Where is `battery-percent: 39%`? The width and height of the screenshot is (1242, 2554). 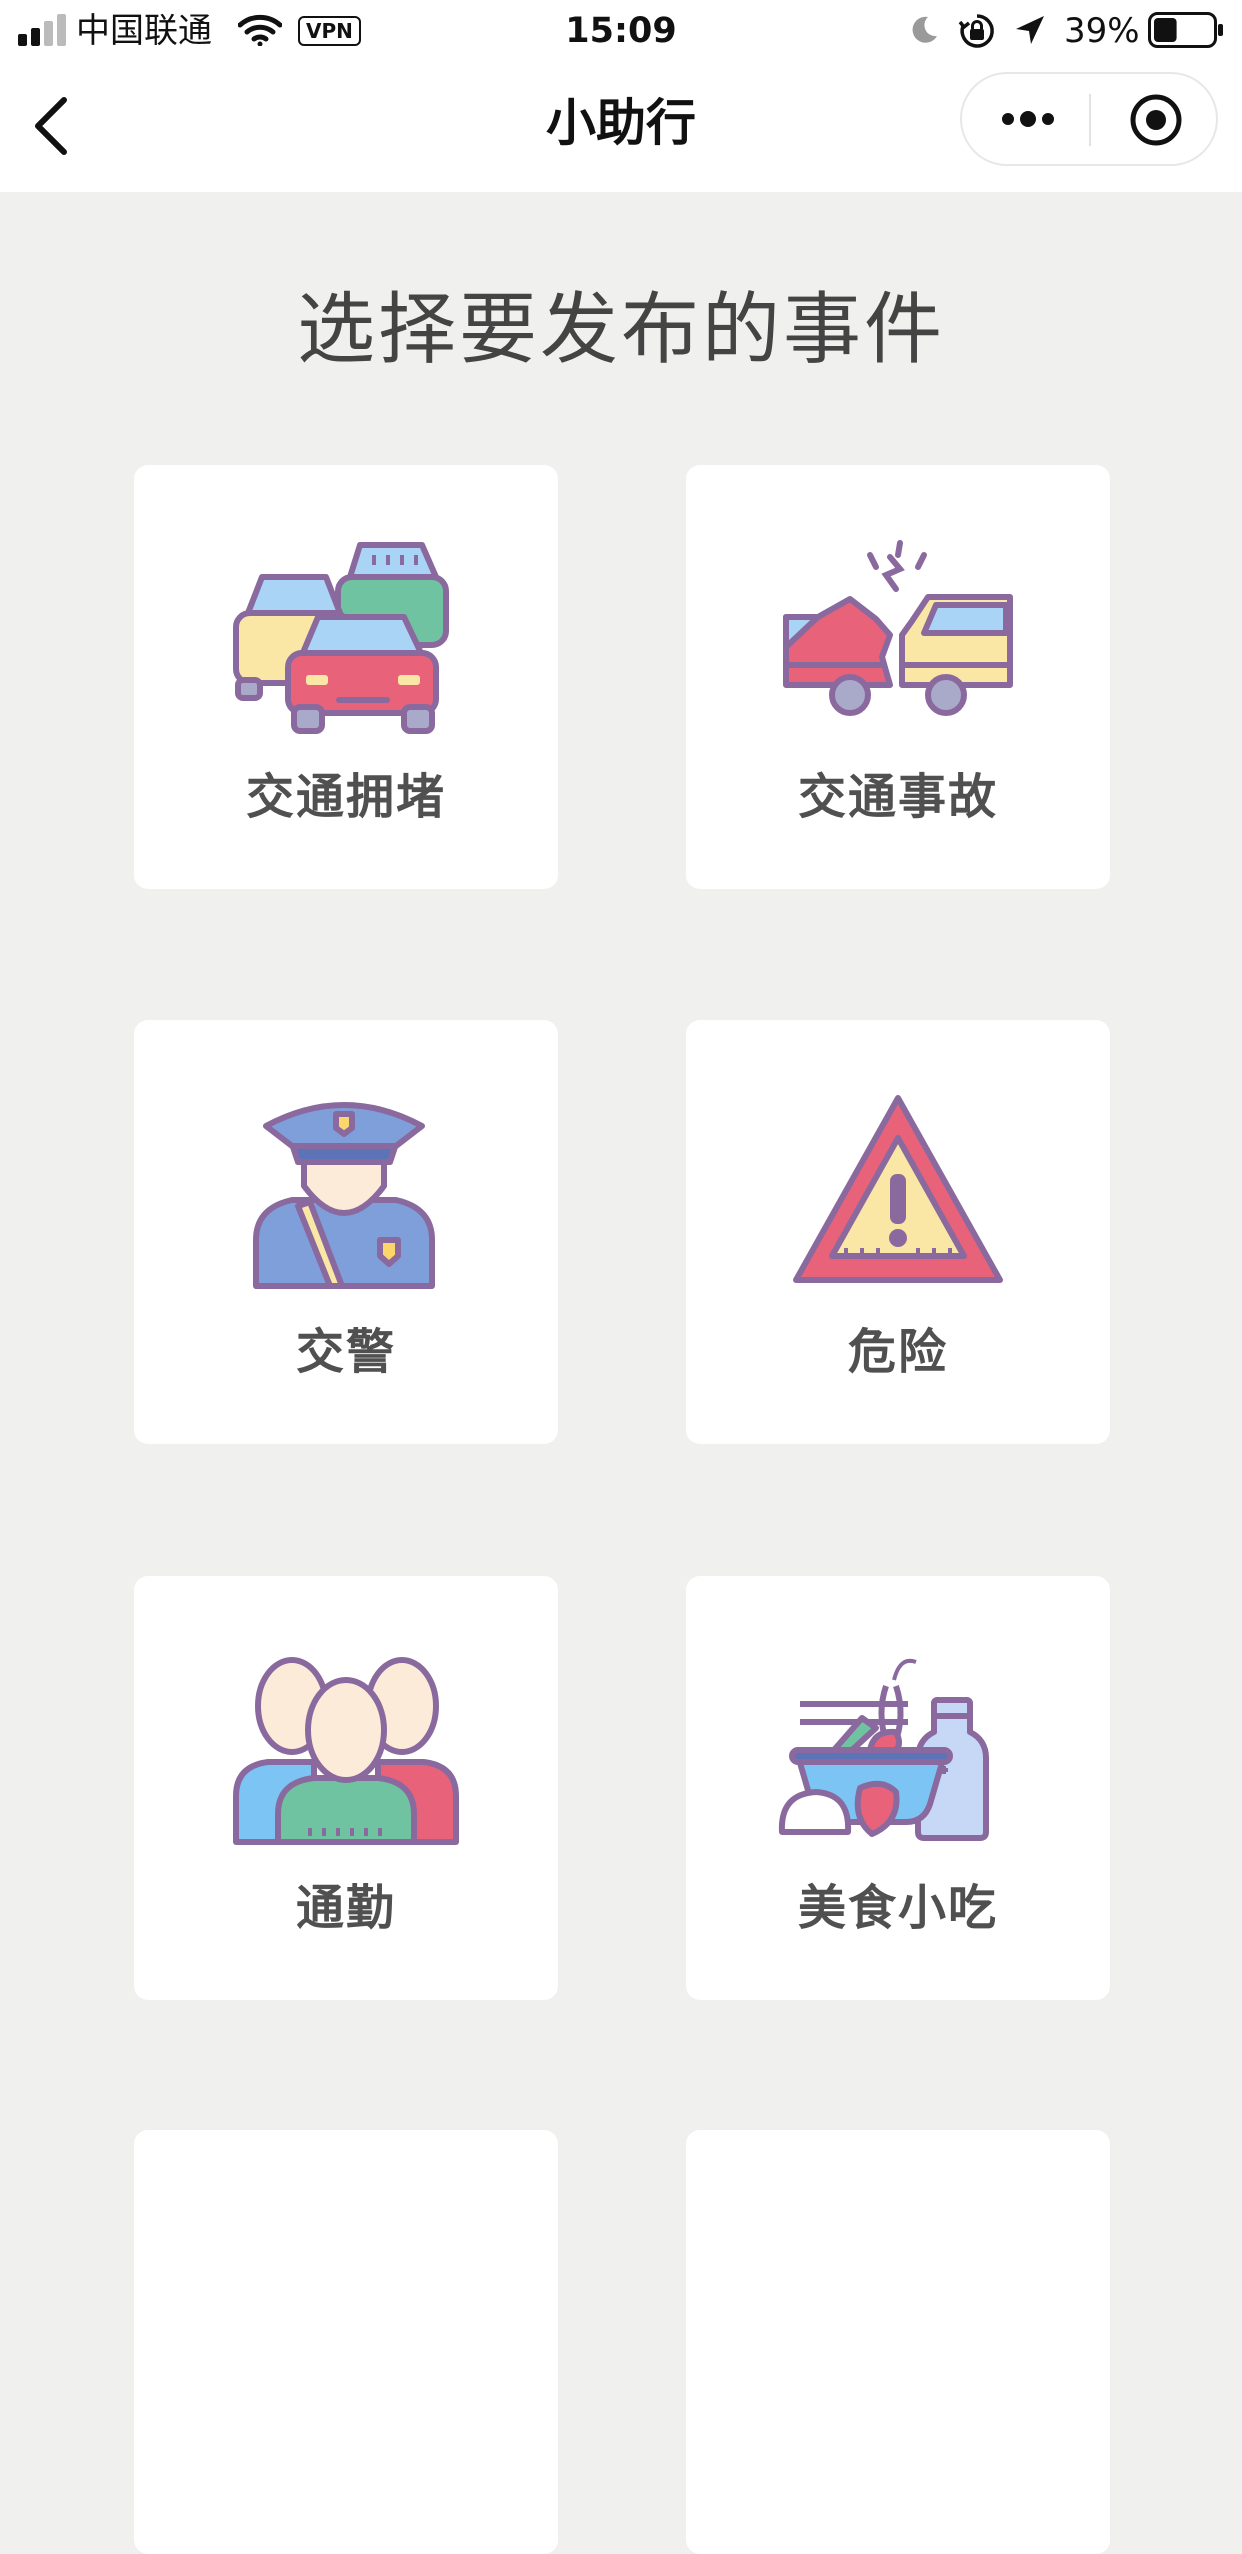
battery-percent: 39% is located at coordinates (1102, 31).